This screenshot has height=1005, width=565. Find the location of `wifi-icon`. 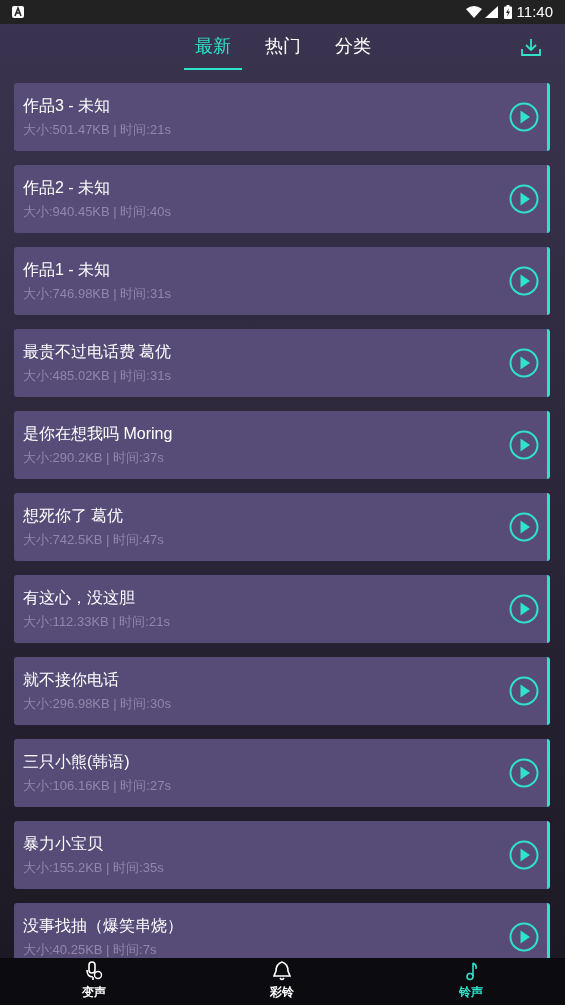

wifi-icon is located at coordinates (473, 12).